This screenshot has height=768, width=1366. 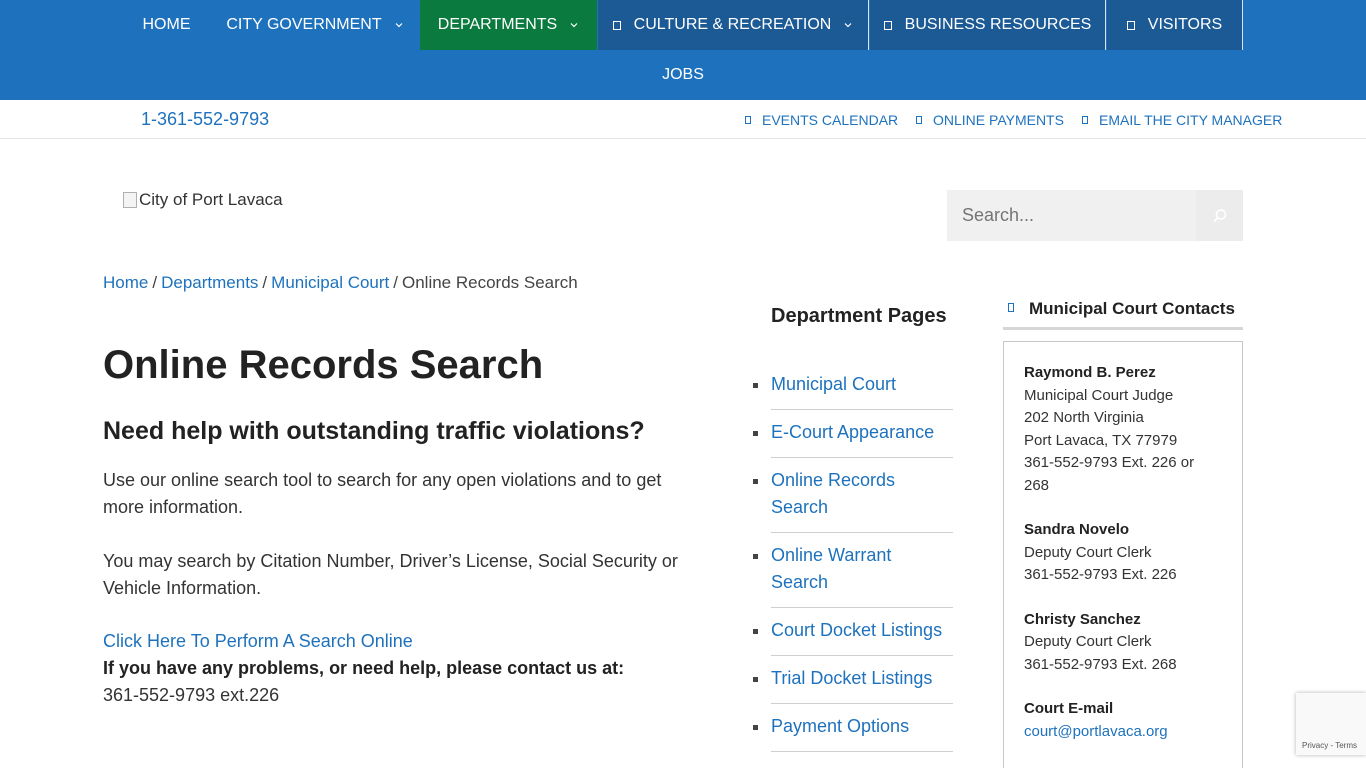 What do you see at coordinates (1132, 308) in the screenshot?
I see `contacts-title: Municipal Court Contacts` at bounding box center [1132, 308].